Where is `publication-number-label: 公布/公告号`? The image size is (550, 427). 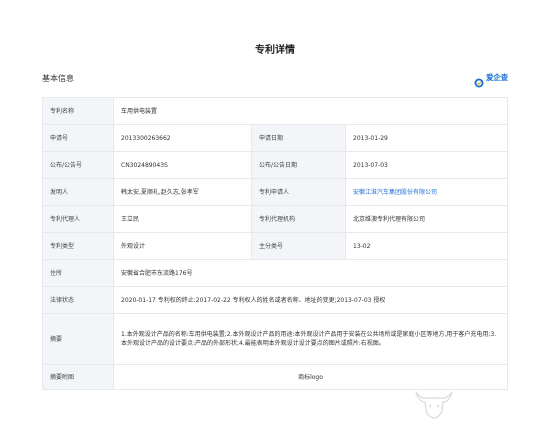
publication-number-label: 公布/公告号 is located at coordinates (78, 165).